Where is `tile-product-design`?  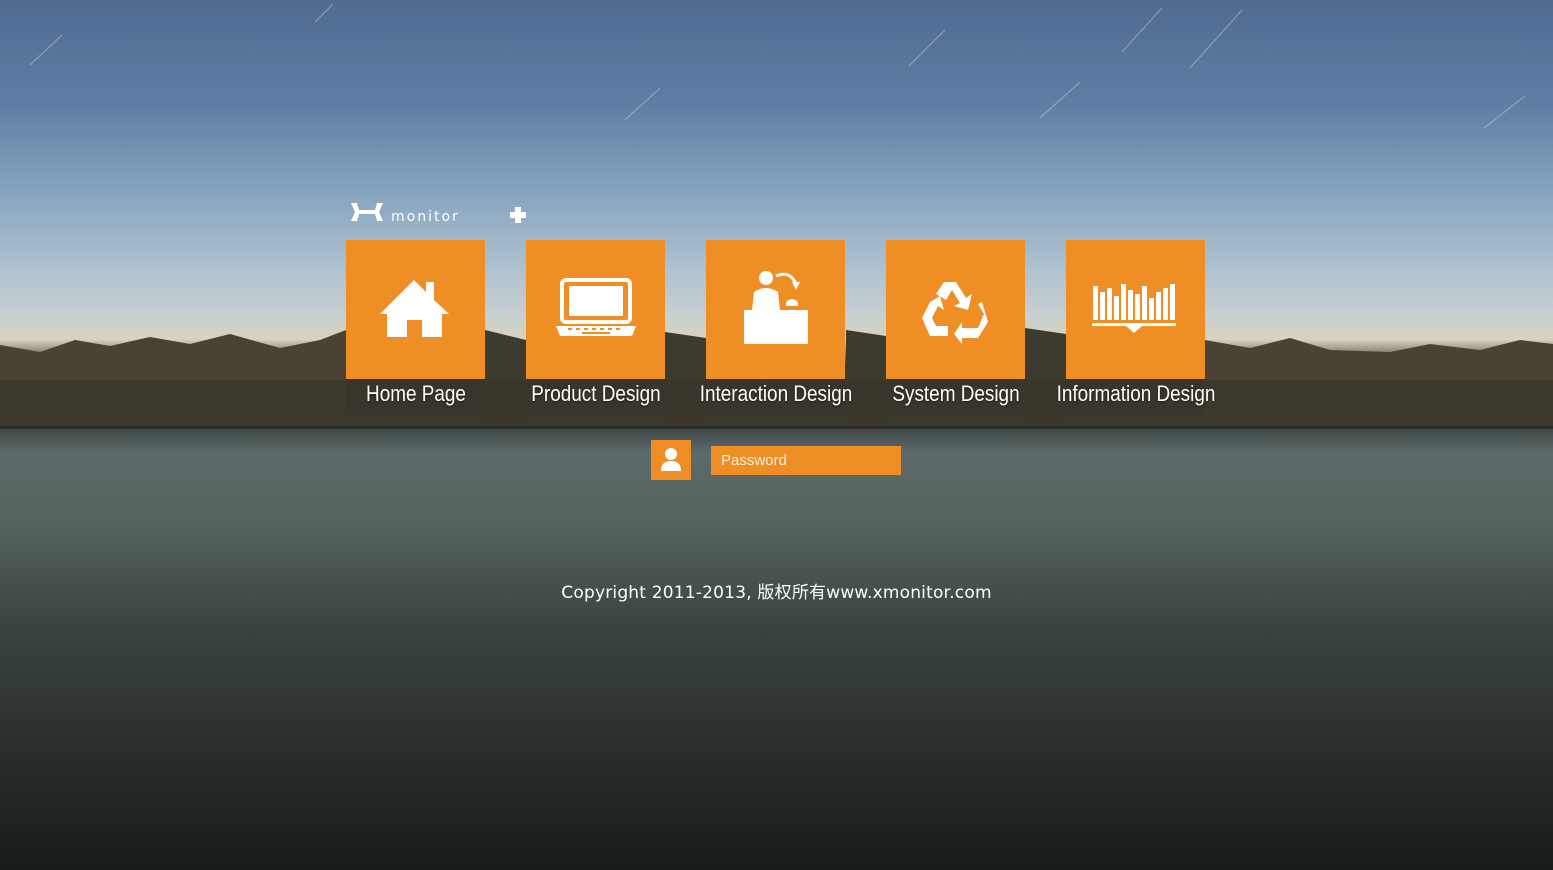
tile-product-design is located at coordinates (595, 309).